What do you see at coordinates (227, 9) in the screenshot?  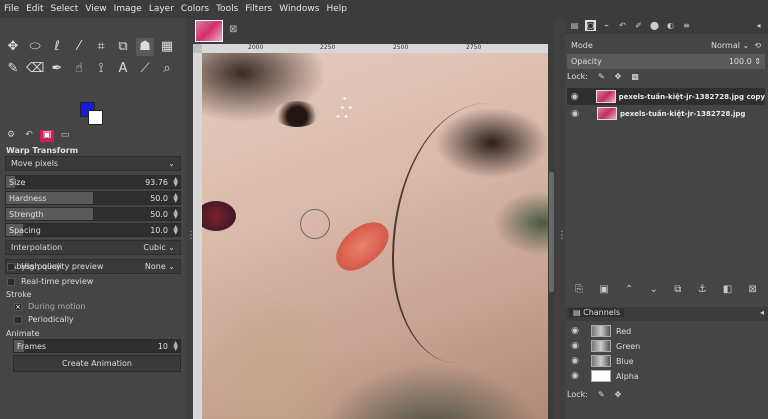 I see `menu-tools: Tools` at bounding box center [227, 9].